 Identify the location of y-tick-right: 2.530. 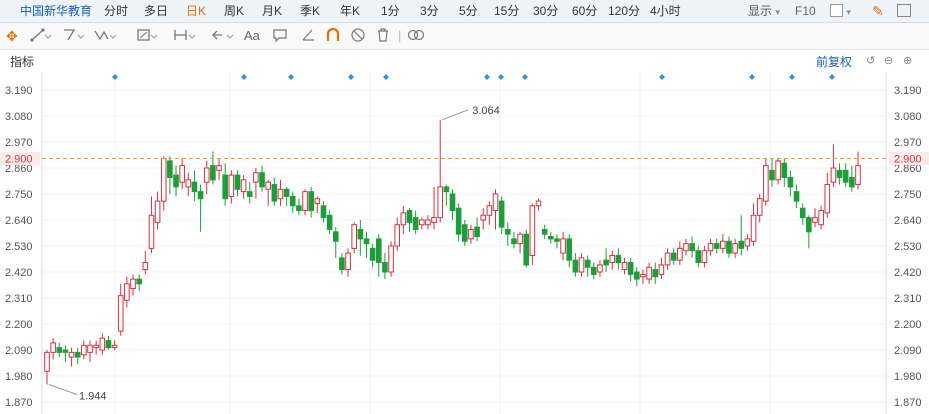
(908, 247).